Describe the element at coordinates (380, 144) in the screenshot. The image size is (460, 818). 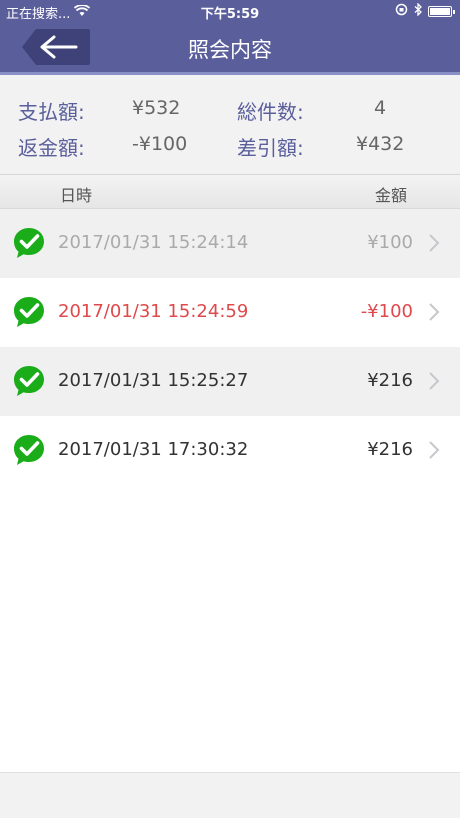
I see `net-value: ¥432` at that location.